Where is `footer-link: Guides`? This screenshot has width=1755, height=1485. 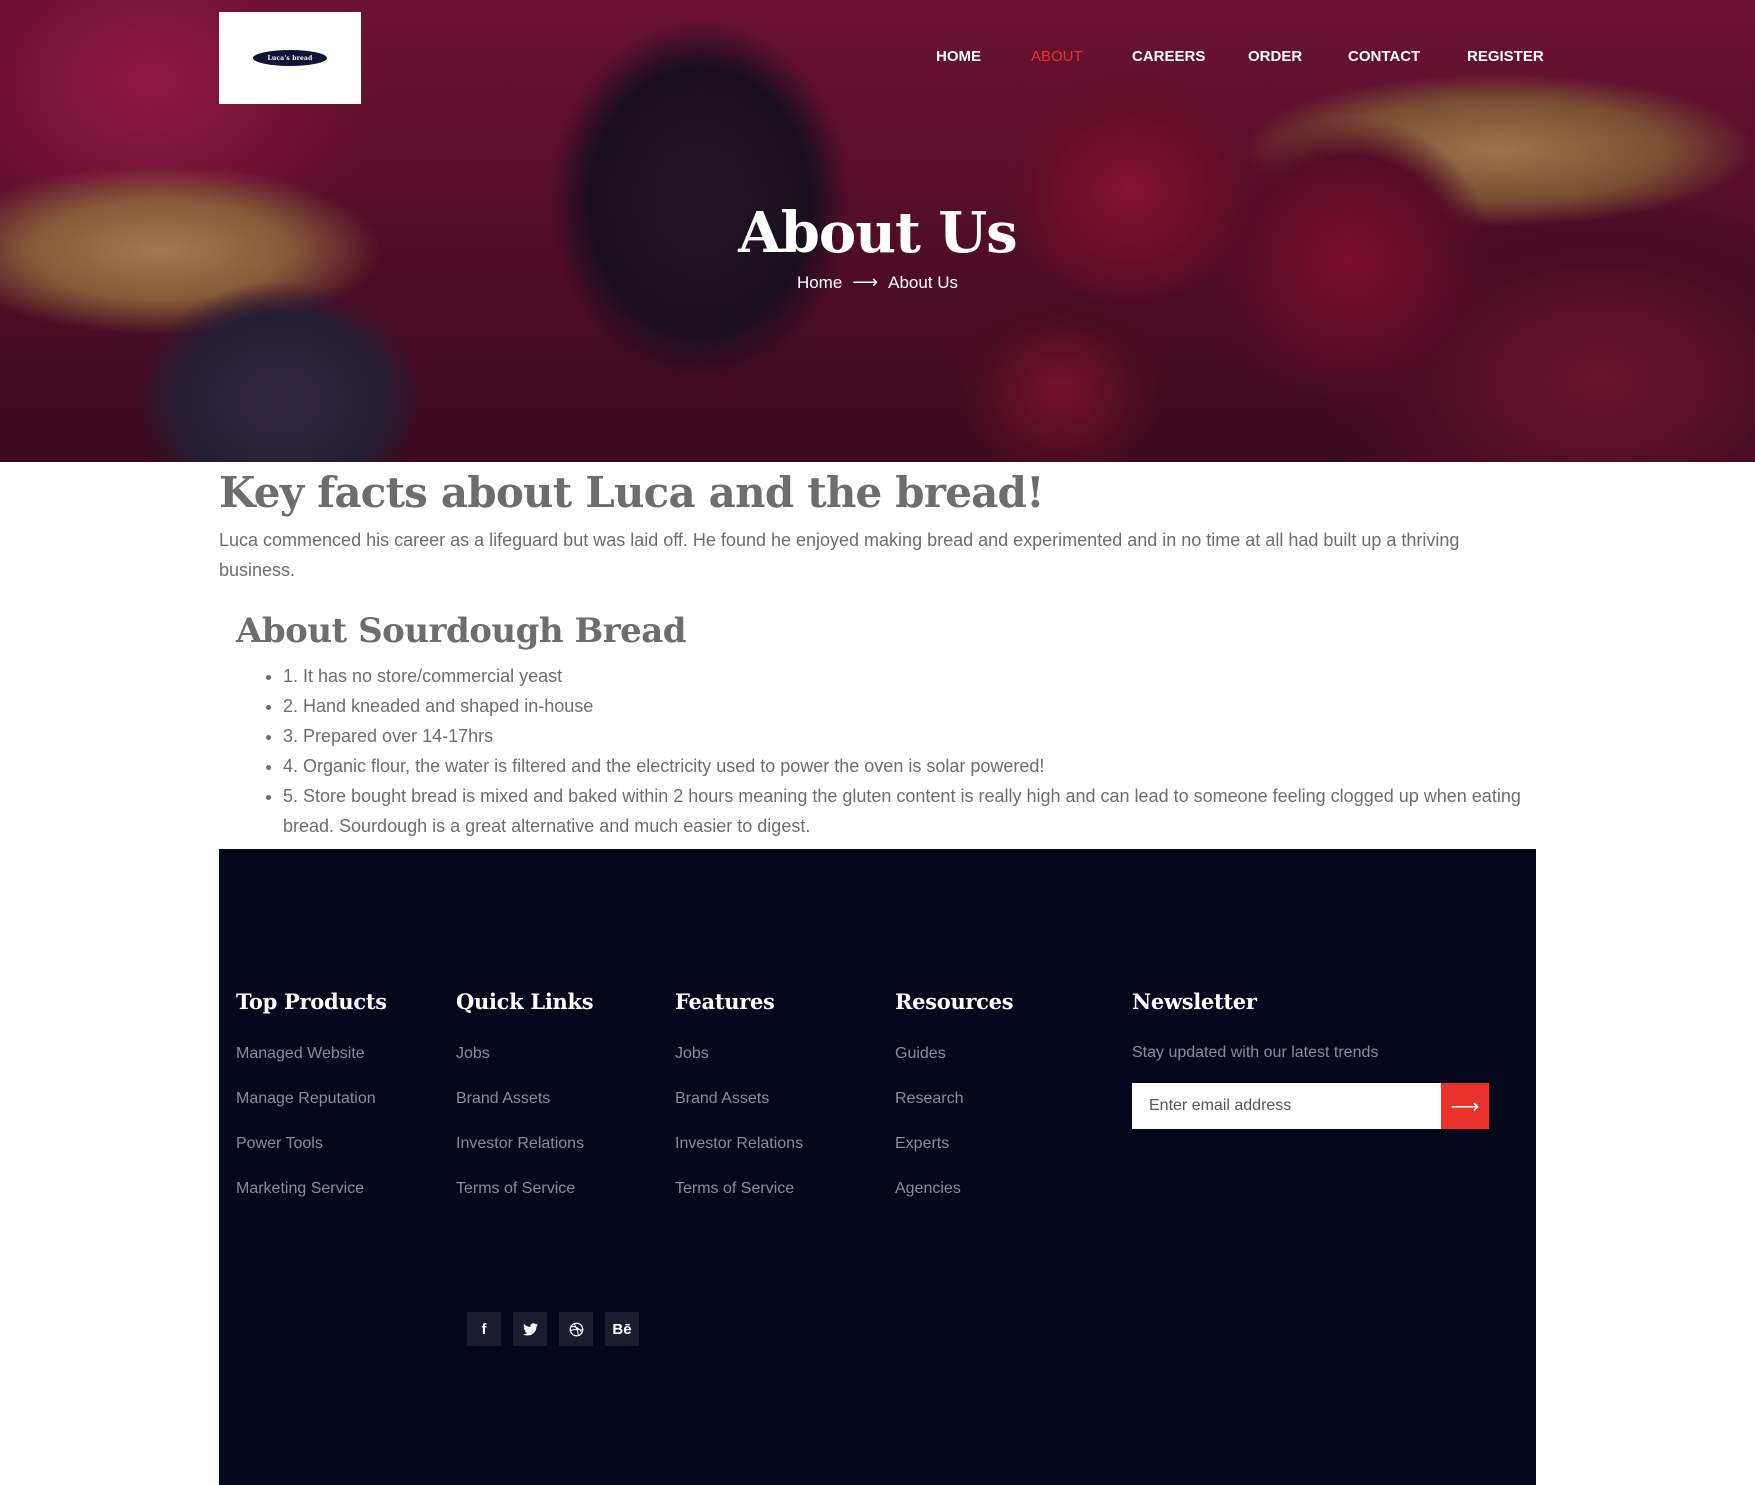
footer-link: Guides is located at coordinates (954, 1066).